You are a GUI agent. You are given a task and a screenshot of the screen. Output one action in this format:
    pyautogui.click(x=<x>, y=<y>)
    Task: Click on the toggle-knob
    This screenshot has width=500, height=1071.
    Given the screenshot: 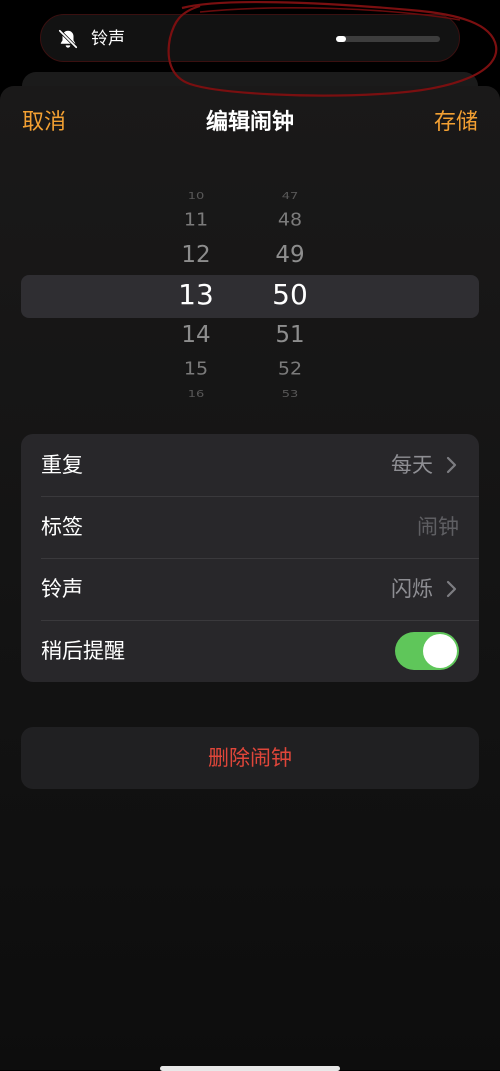 What is the action you would take?
    pyautogui.click(x=440, y=651)
    